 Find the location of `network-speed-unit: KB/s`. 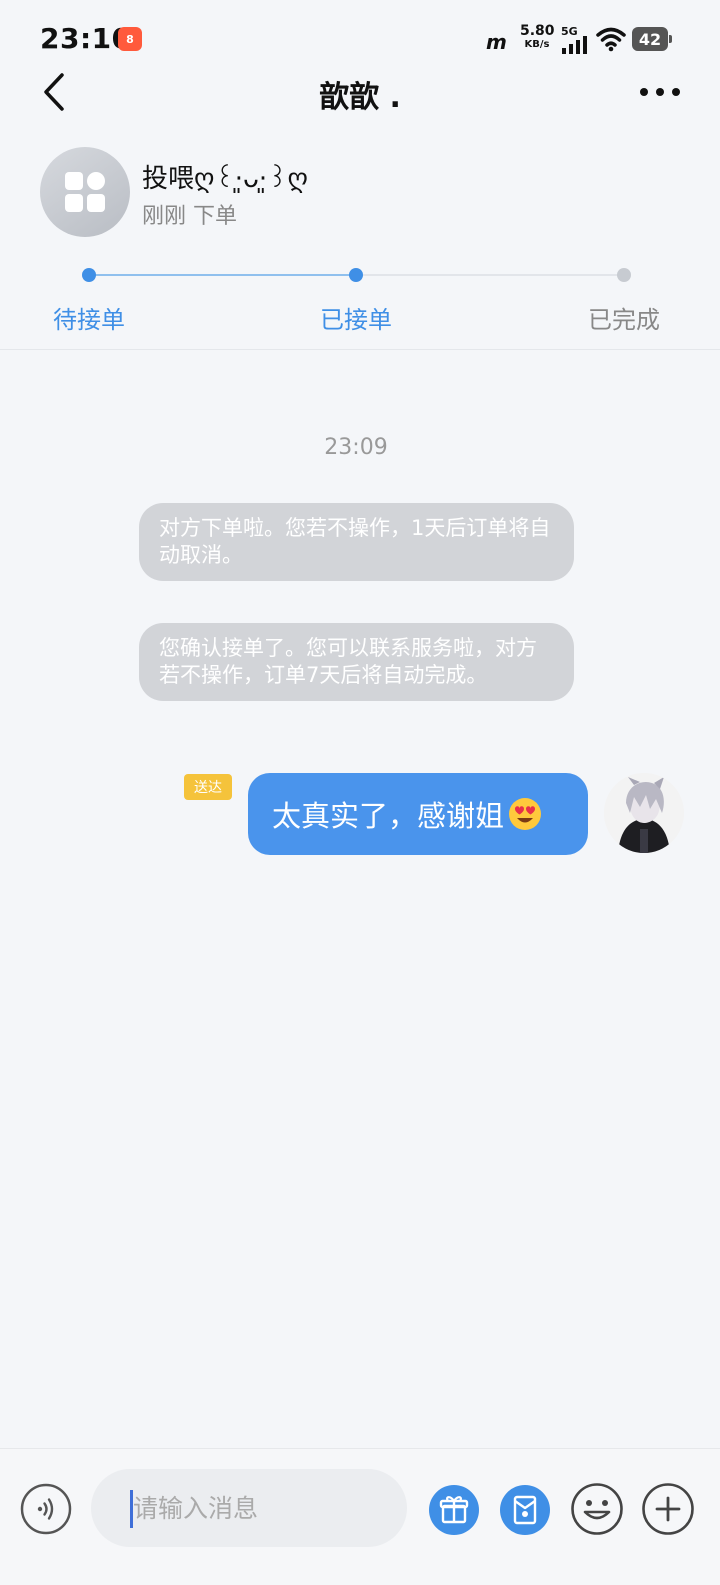

network-speed-unit: KB/s is located at coordinates (537, 44).